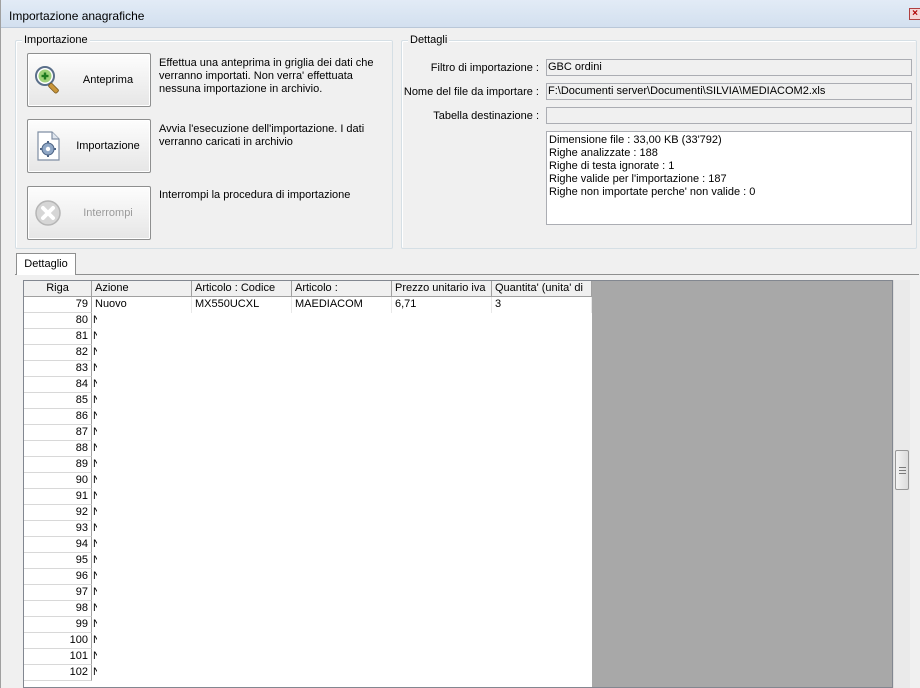  I want to click on import-button: Importazione, so click(89, 146).